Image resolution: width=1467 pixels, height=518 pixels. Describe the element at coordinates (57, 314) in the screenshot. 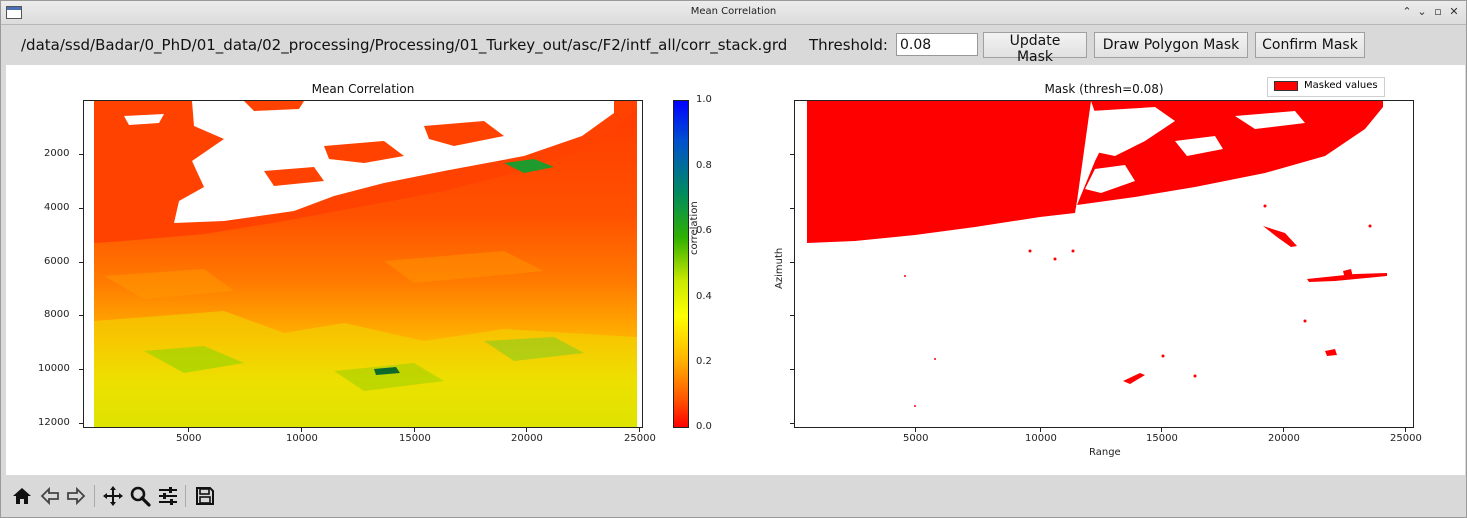

I see `y-tick-label: 8000` at that location.